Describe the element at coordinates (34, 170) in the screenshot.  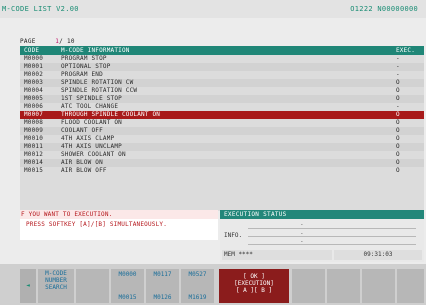
I see `row-code: M0015` at that location.